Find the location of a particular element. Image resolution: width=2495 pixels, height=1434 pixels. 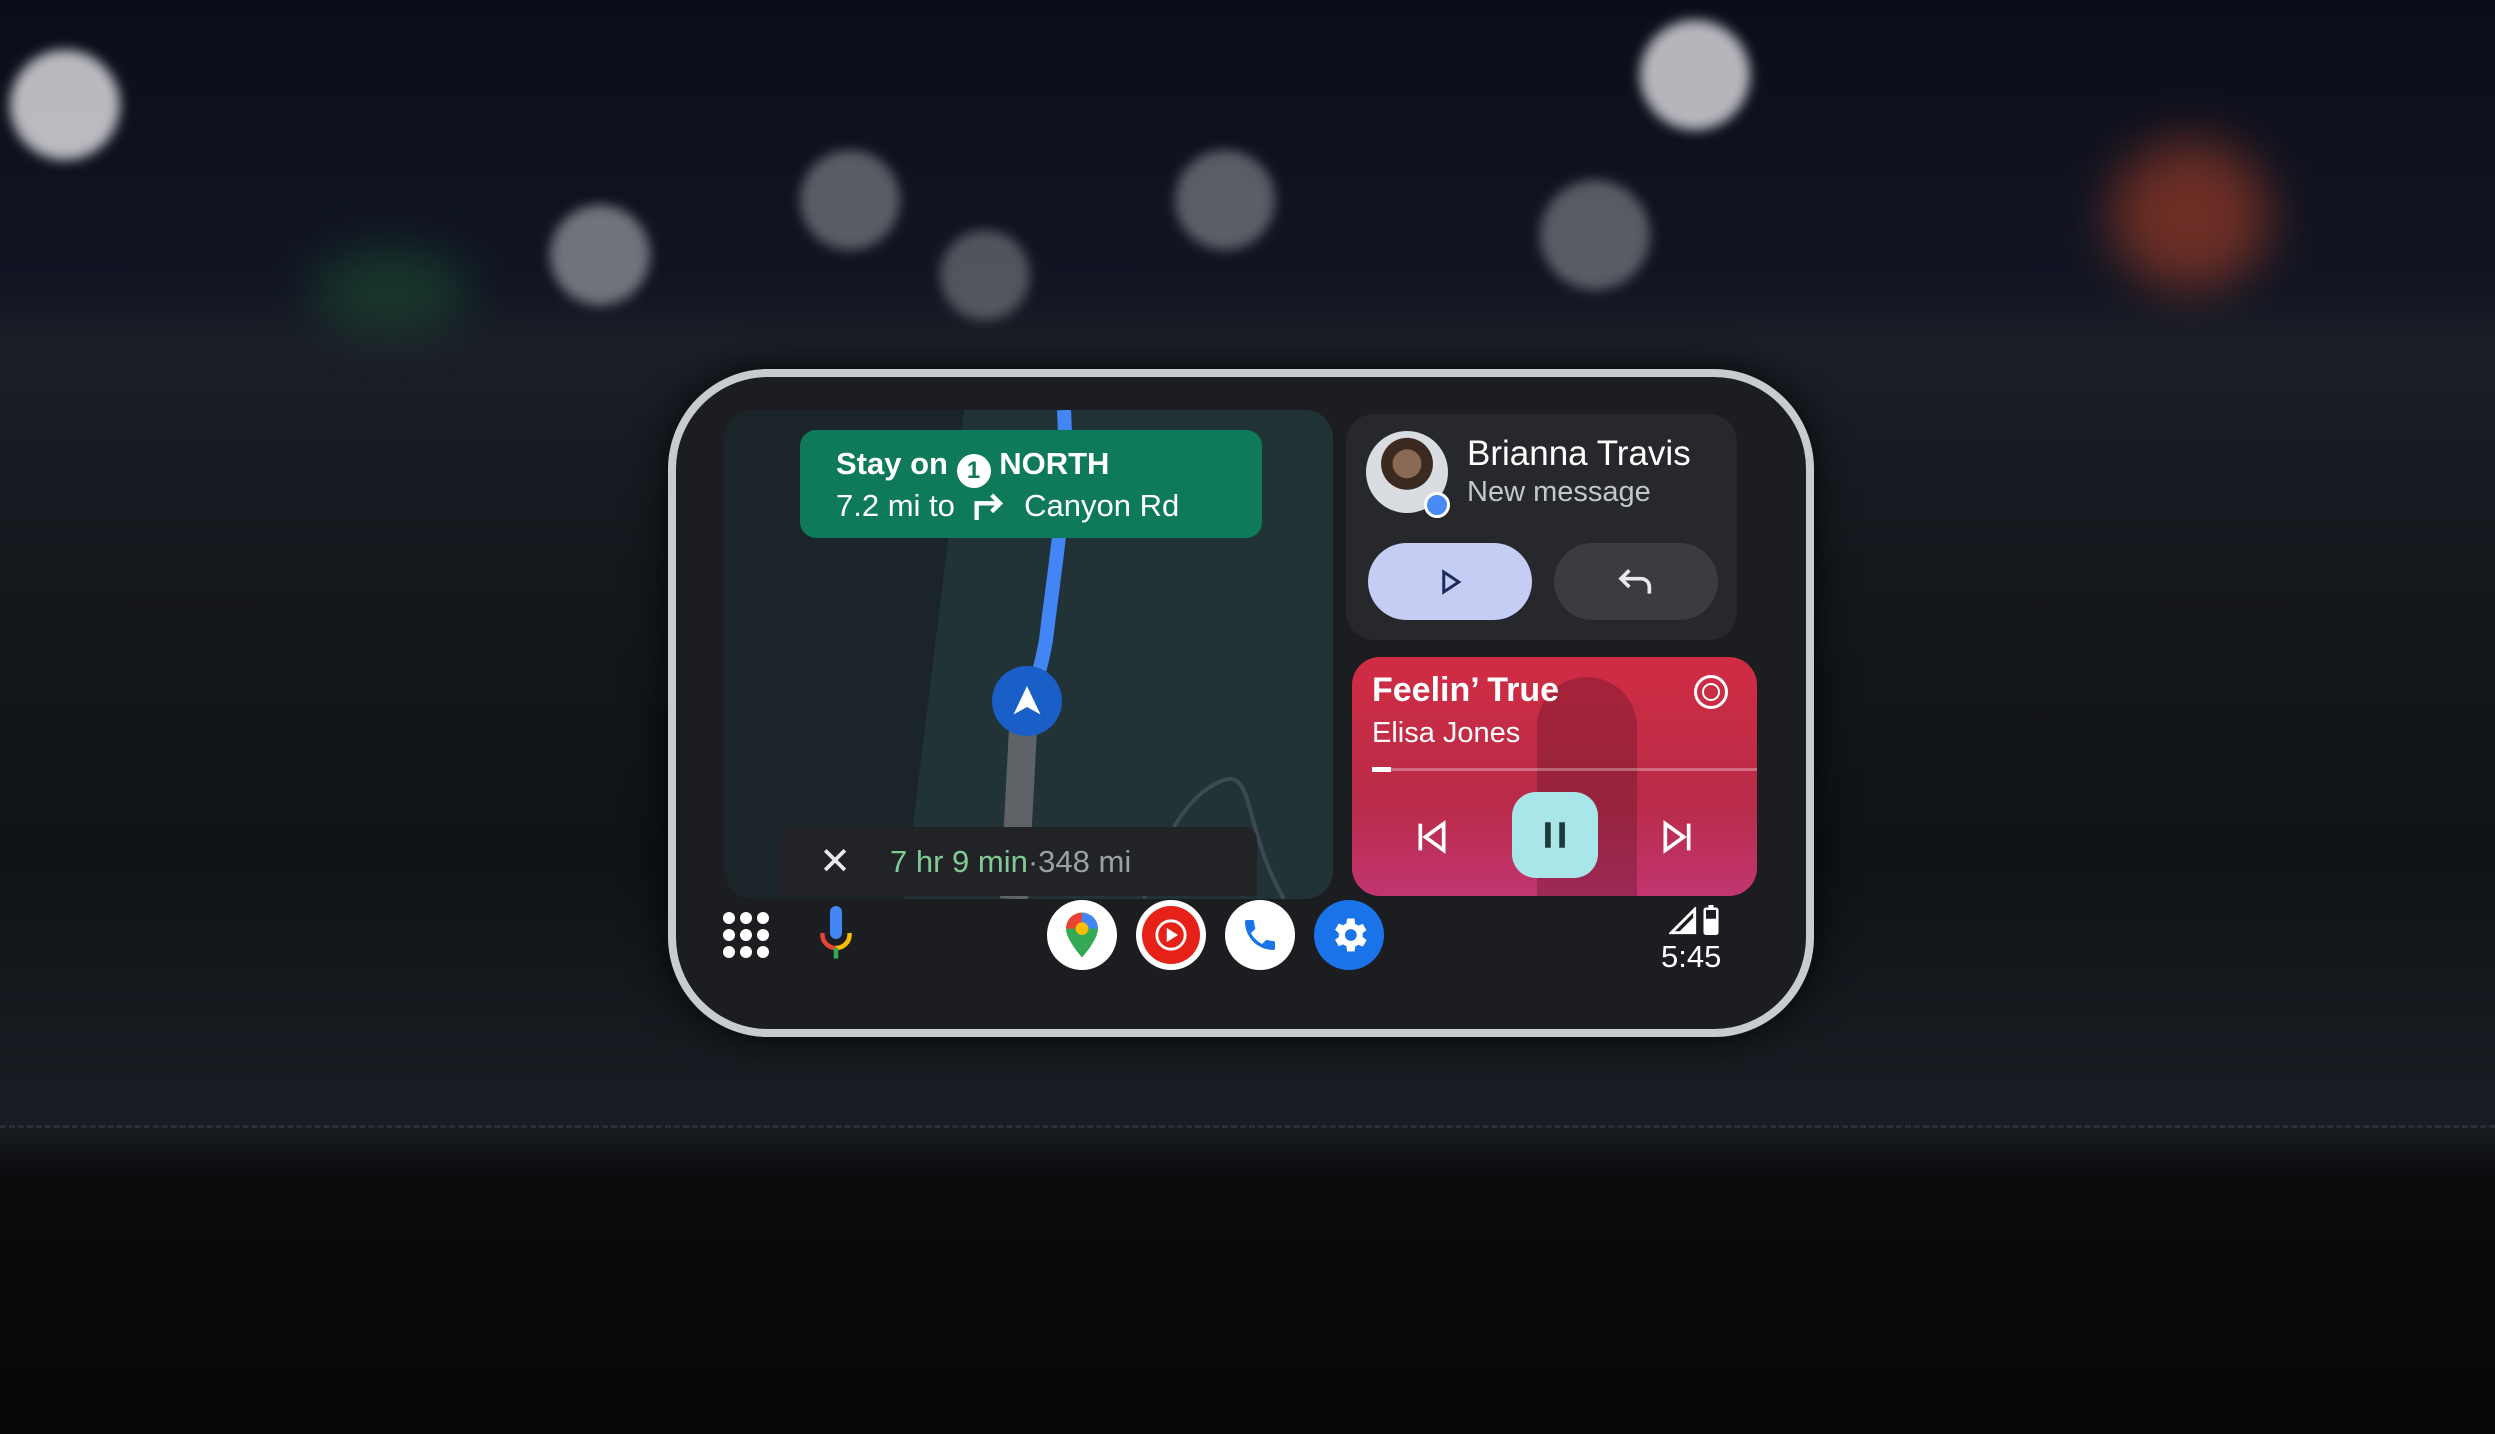

maps-pin-icon is located at coordinates (1082, 935).